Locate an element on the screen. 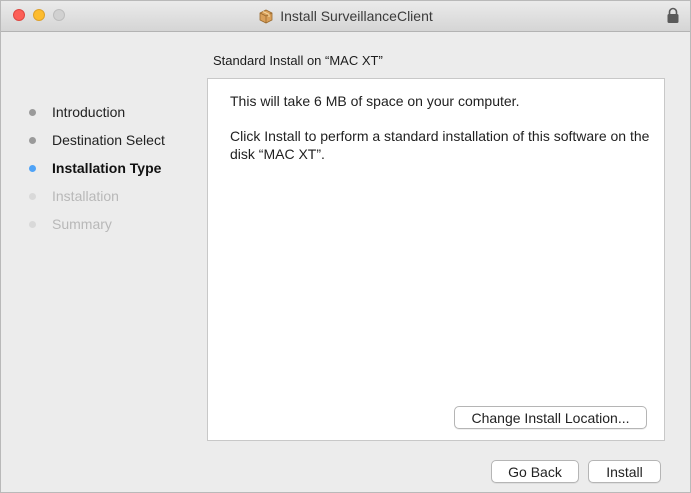 The image size is (691, 493). install-button: Install is located at coordinates (624, 471).